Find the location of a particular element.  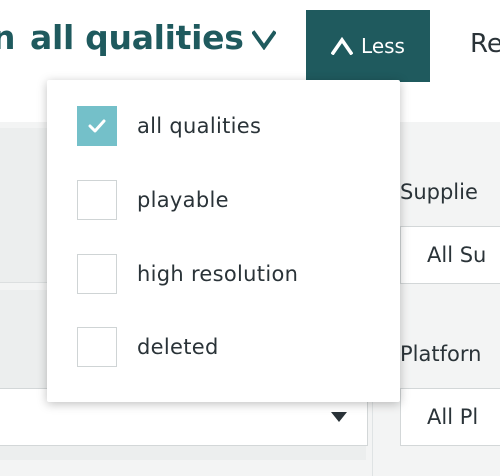

quality-option-all: all qualities is located at coordinates (169, 126).